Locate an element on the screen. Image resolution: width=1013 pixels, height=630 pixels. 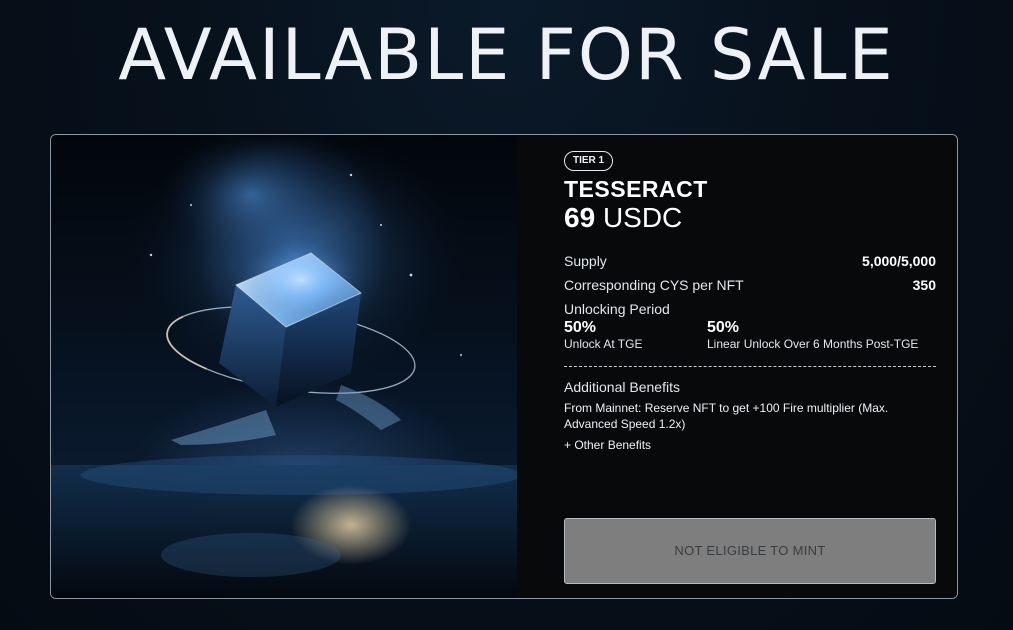
price-currency: USDC is located at coordinates (642, 217).